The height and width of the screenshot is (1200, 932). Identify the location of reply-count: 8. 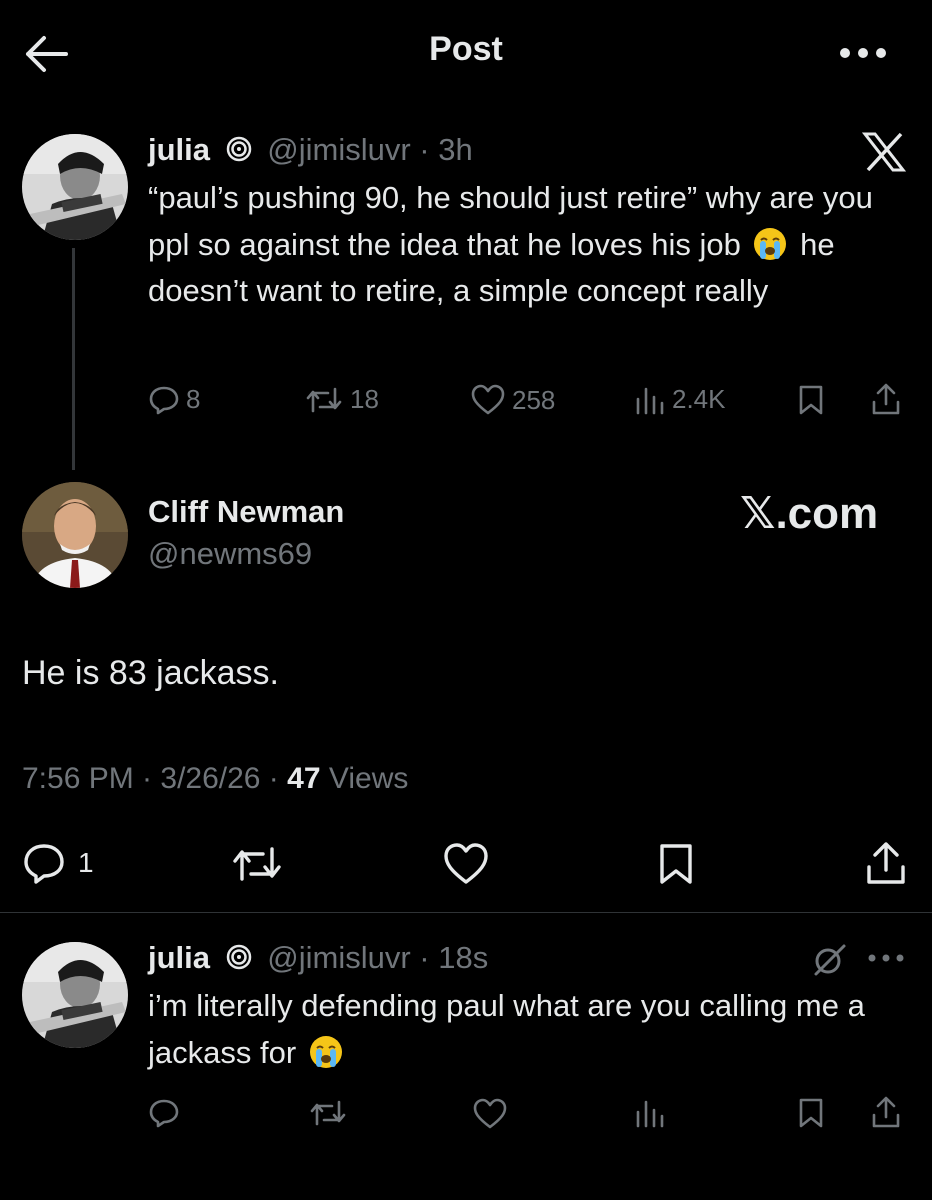
(193, 399).